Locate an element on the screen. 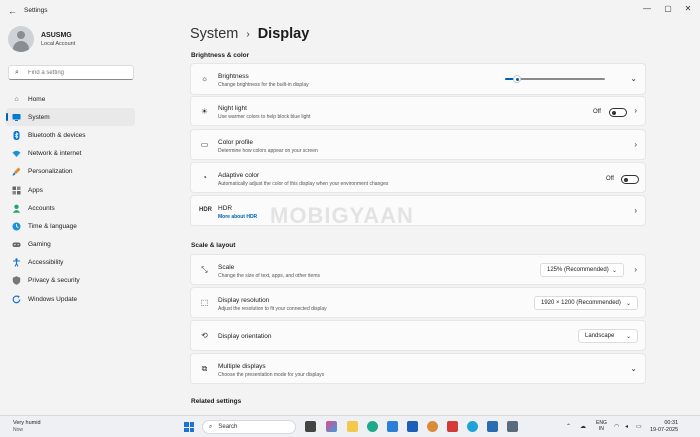 The image size is (700, 437). cloud-icon: ☁ is located at coordinates (583, 426).